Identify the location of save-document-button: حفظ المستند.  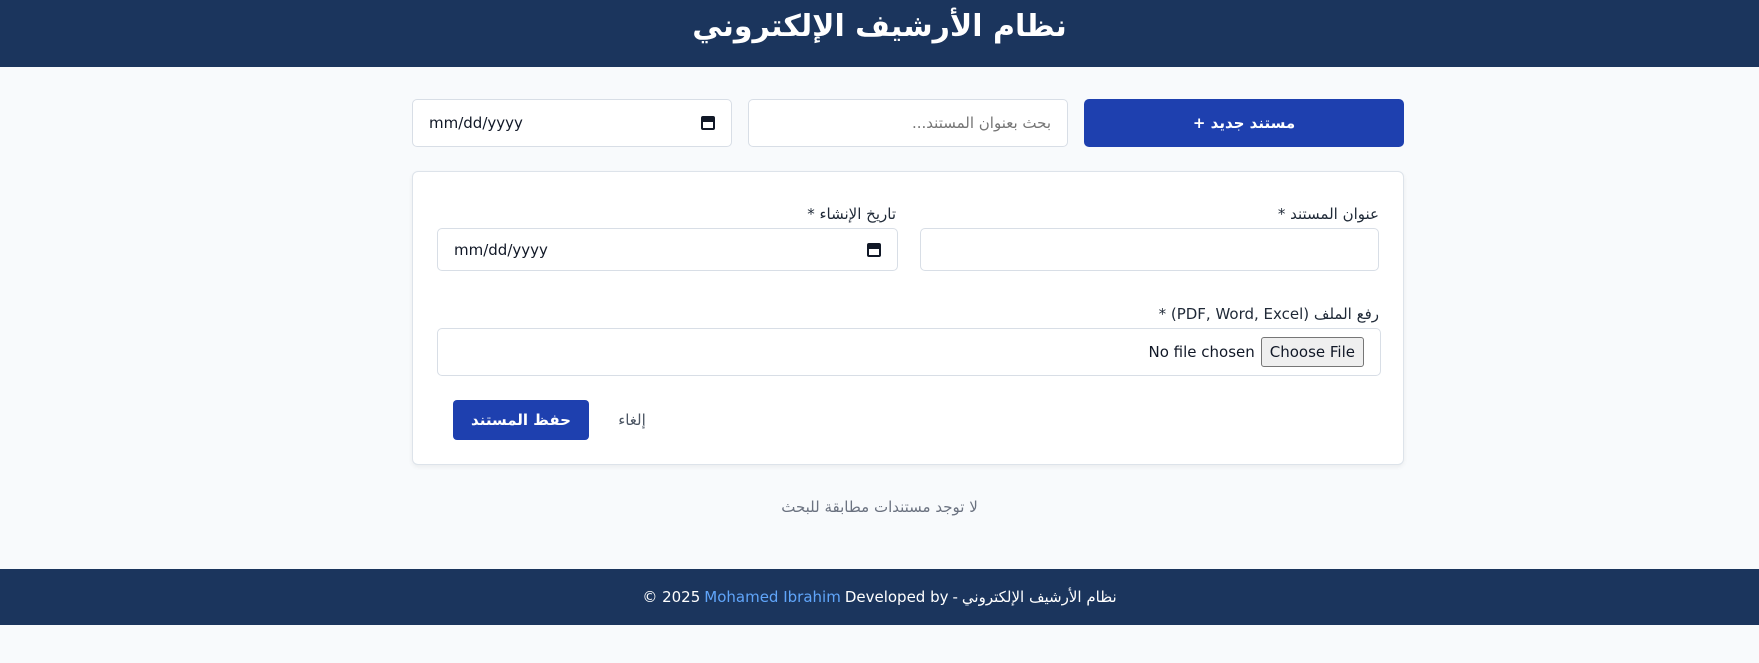
(521, 420).